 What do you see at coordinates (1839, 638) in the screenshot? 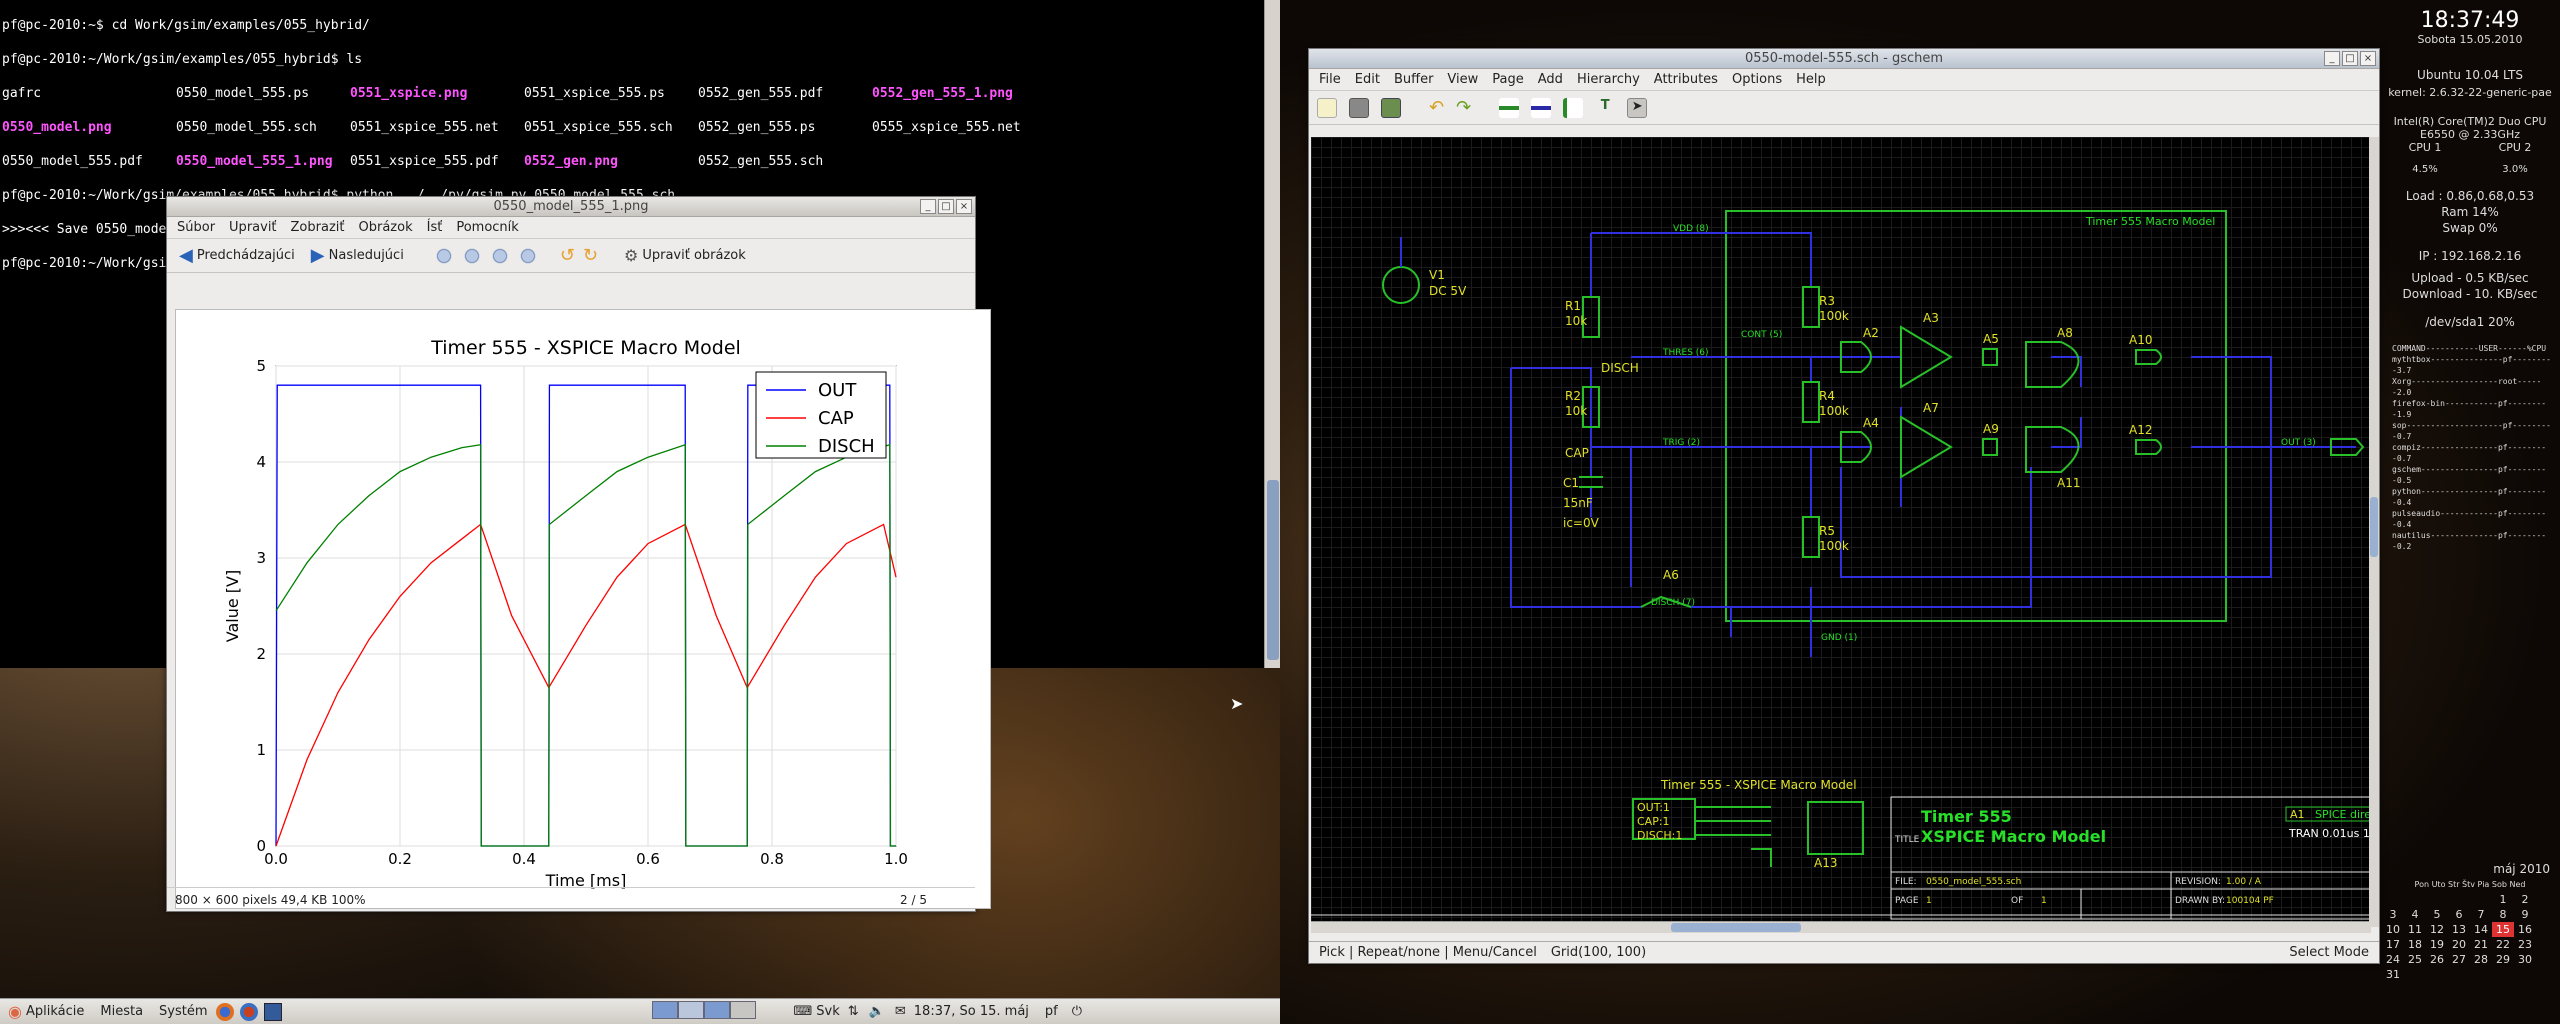
I see `gnd-net: GND (1)` at bounding box center [1839, 638].